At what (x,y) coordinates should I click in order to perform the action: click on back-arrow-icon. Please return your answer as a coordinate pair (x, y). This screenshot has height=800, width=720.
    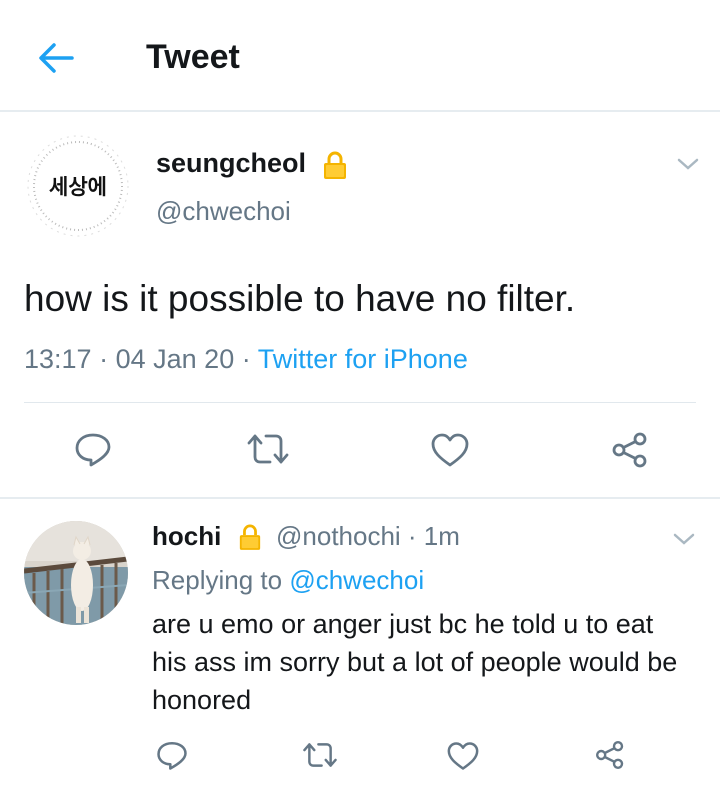
    Looking at the image, I should click on (56, 58).